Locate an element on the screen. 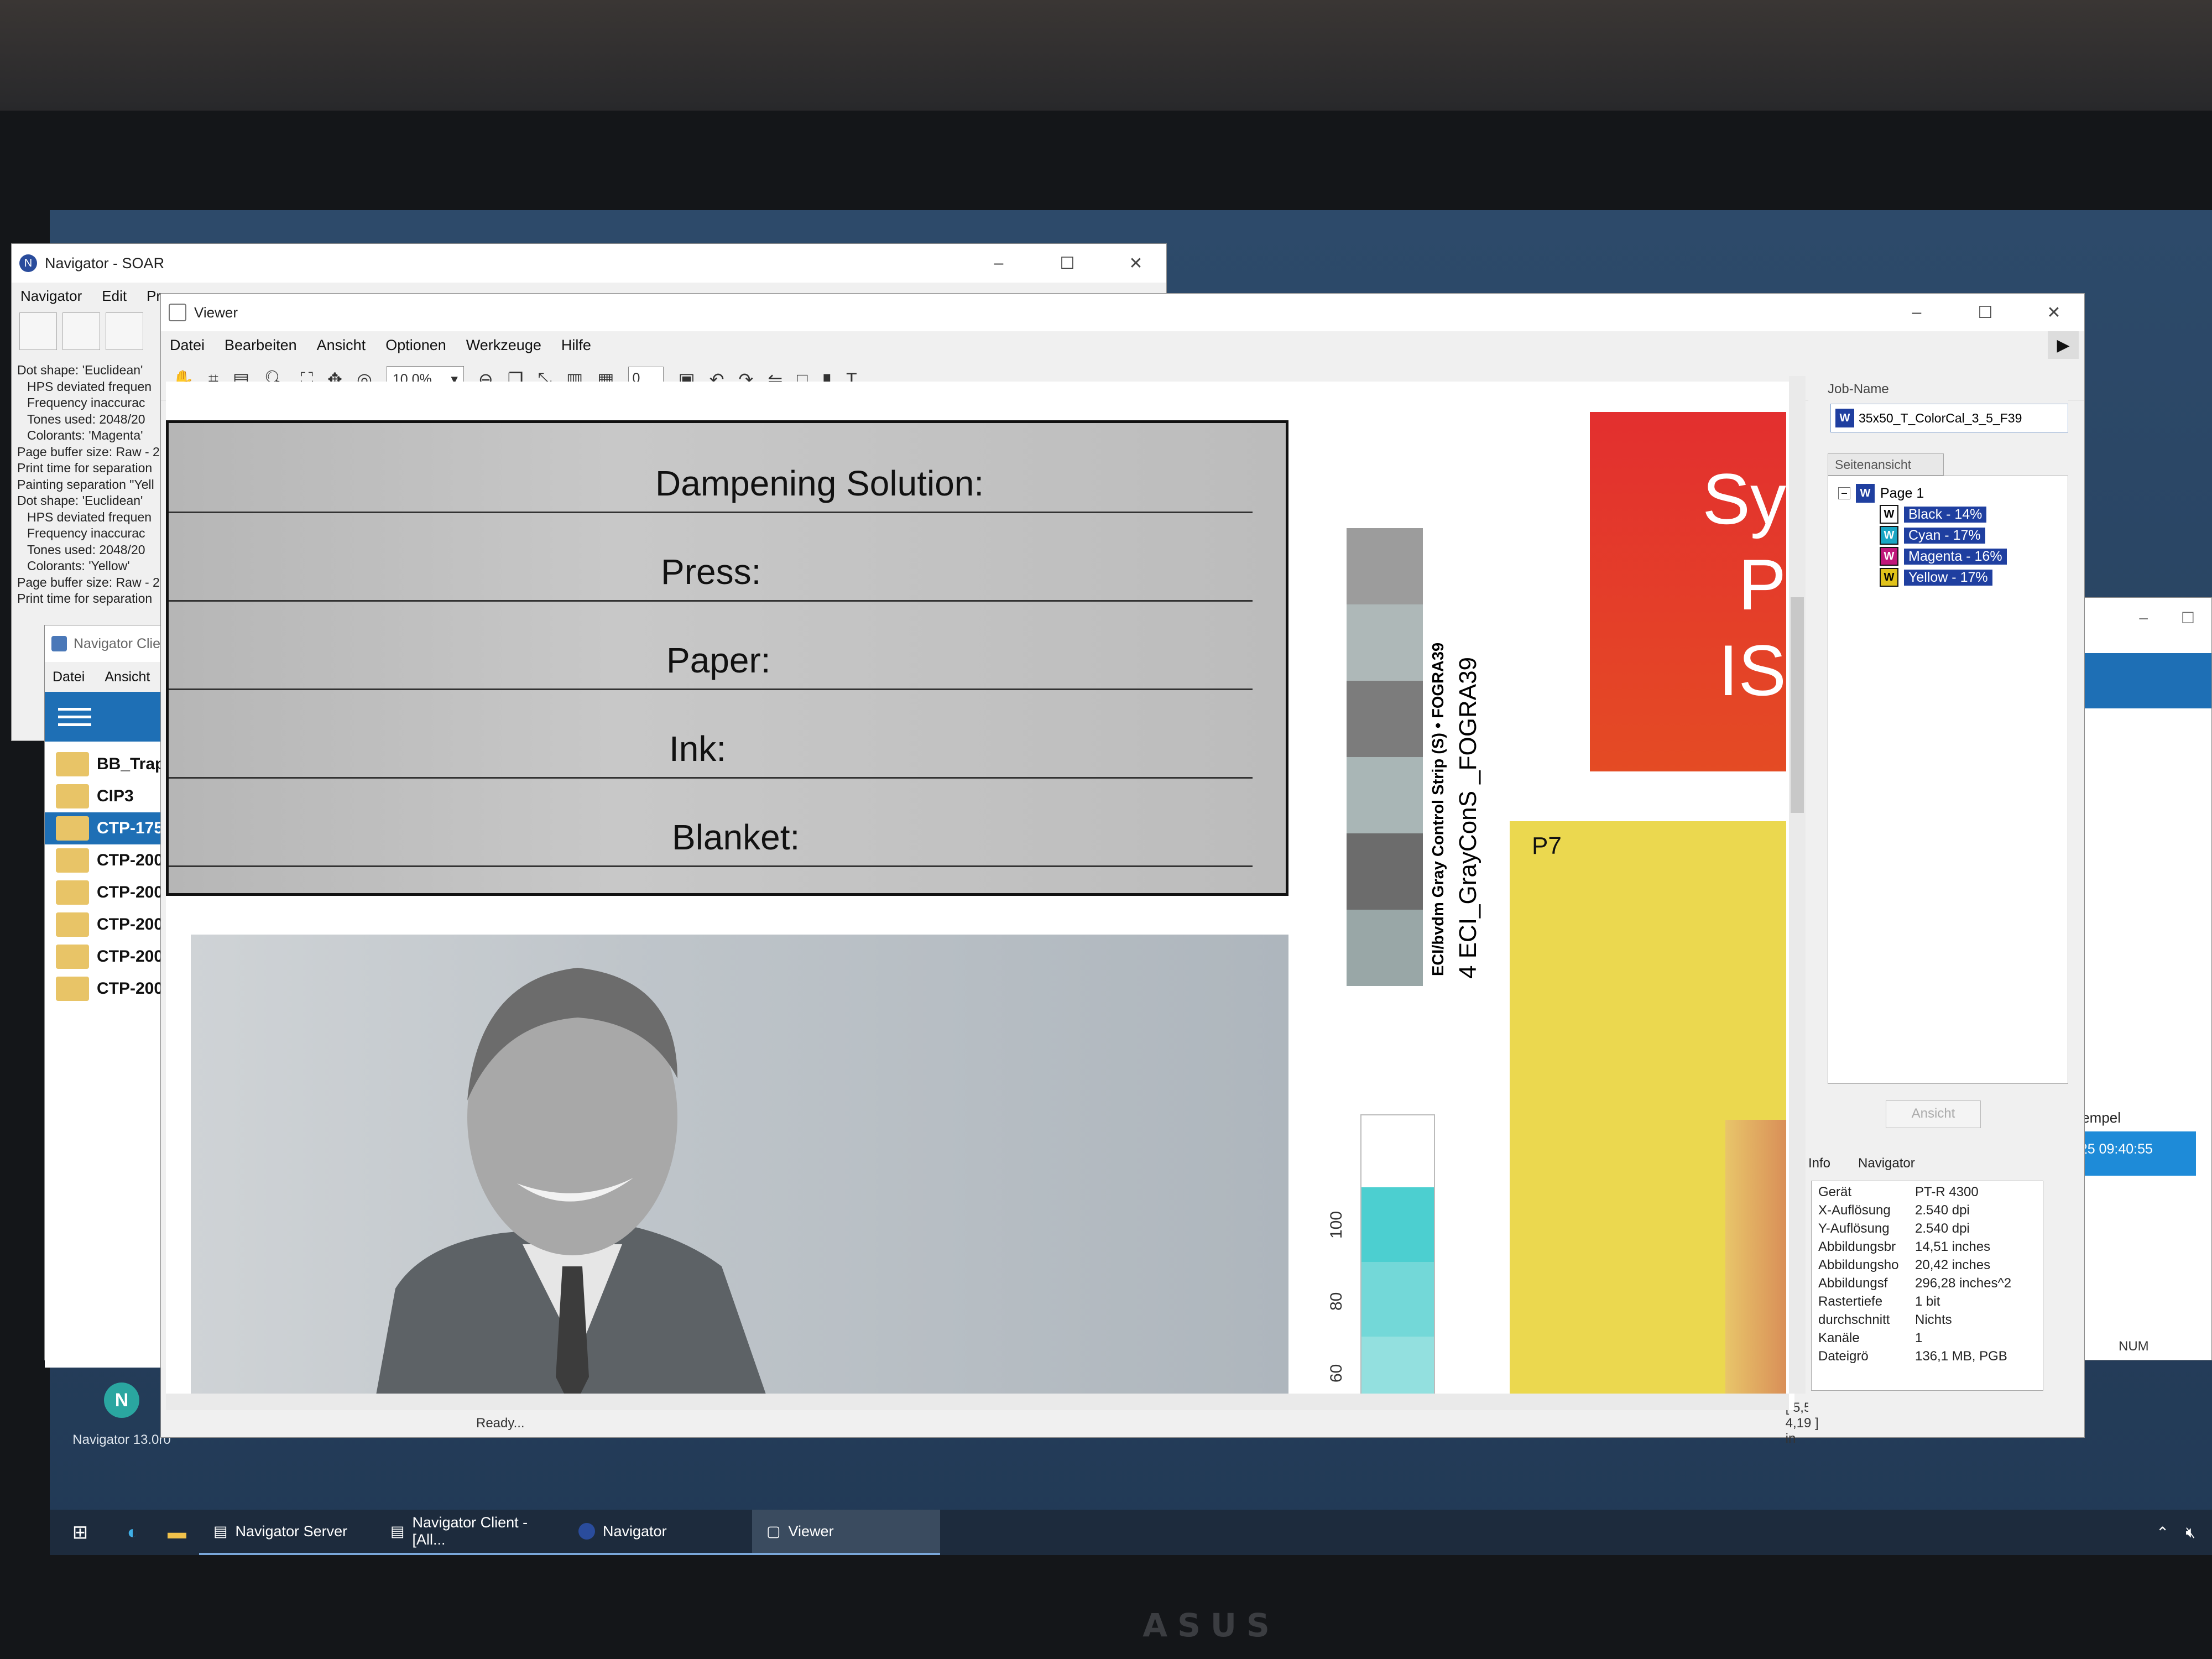 This screenshot has height=1659, width=2212. desktop-icon-navigator: N is located at coordinates (122, 1405).